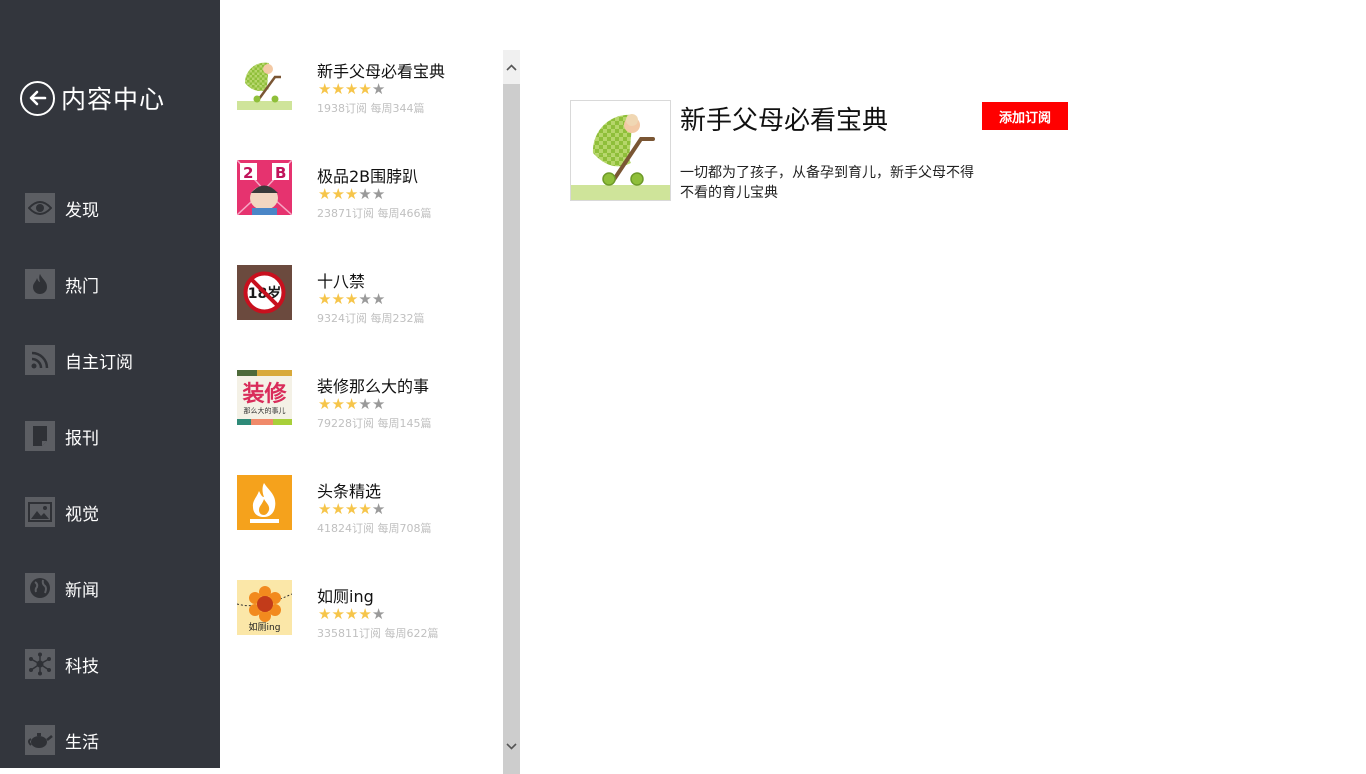 This screenshot has height=774, width=1366. Describe the element at coordinates (784, 121) in the screenshot. I see `detail-title: 新手父母必看宝典` at that location.